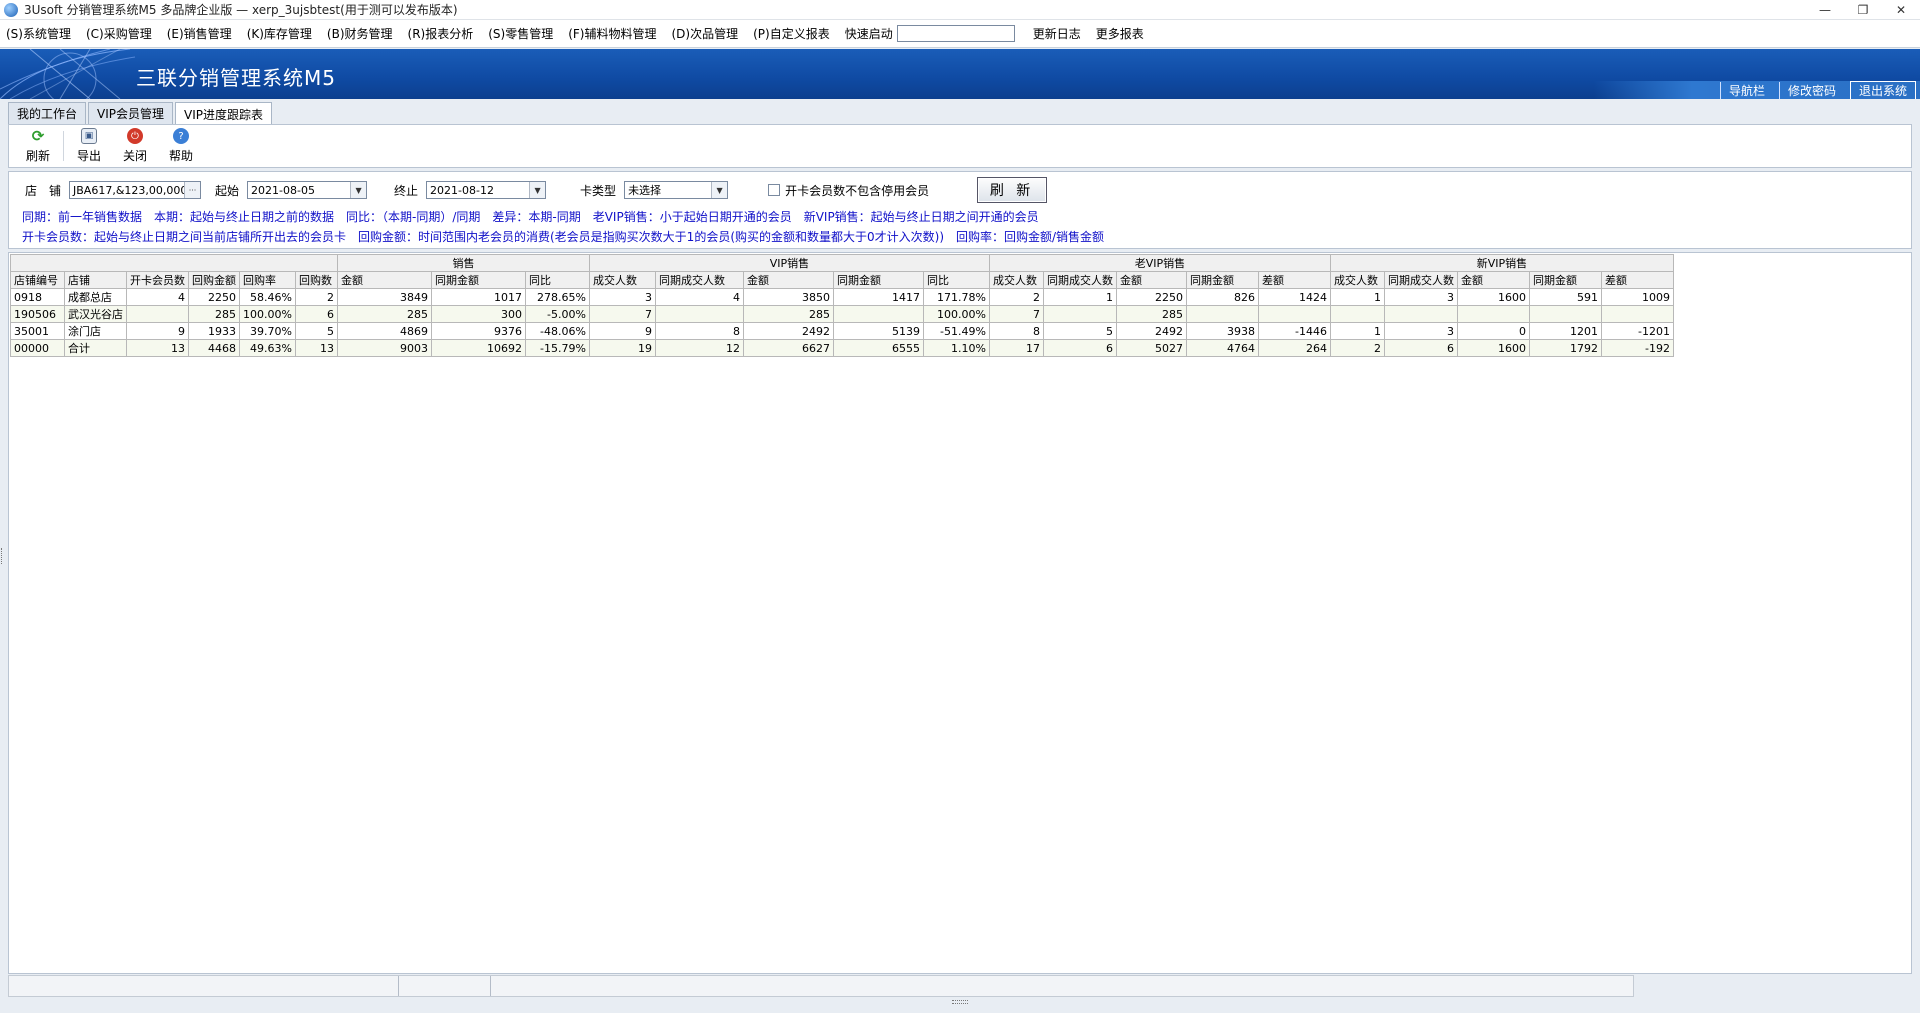  What do you see at coordinates (38, 145) in the screenshot?
I see `refresh-toolbar-button: ⟳ 刷新` at bounding box center [38, 145].